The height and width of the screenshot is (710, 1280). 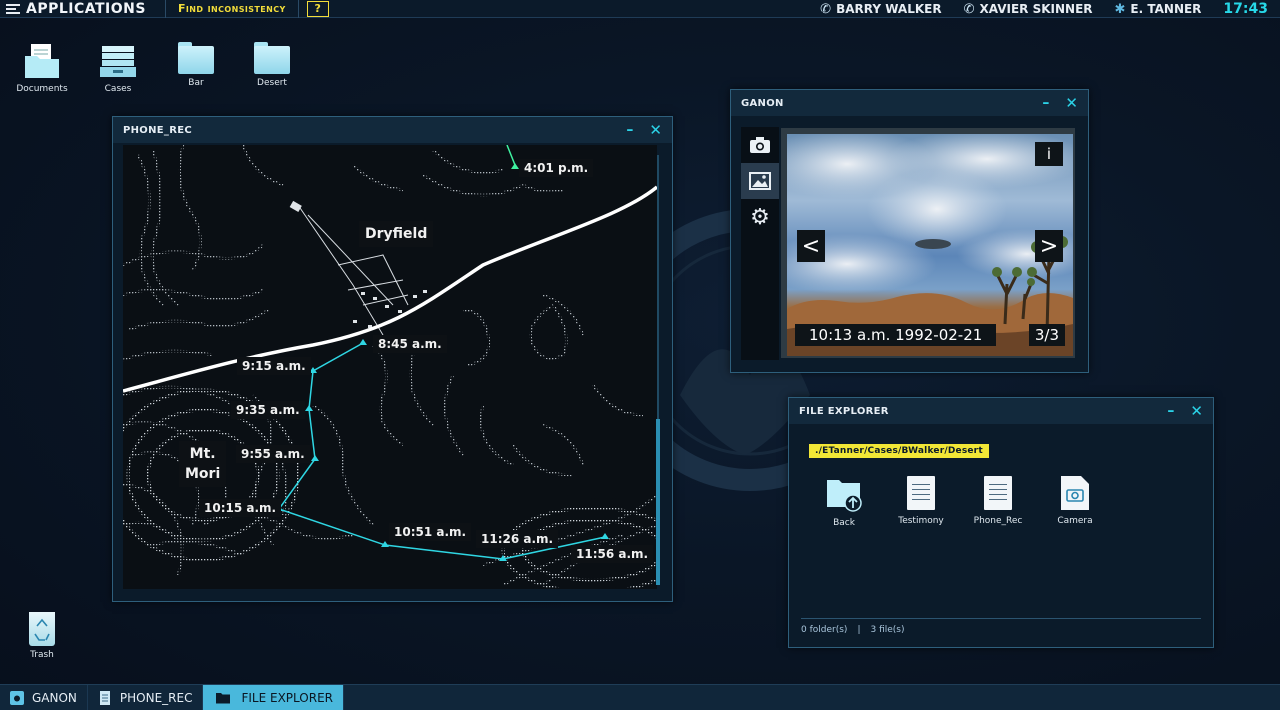 What do you see at coordinates (760, 181) in the screenshot?
I see `gallery-tool-button` at bounding box center [760, 181].